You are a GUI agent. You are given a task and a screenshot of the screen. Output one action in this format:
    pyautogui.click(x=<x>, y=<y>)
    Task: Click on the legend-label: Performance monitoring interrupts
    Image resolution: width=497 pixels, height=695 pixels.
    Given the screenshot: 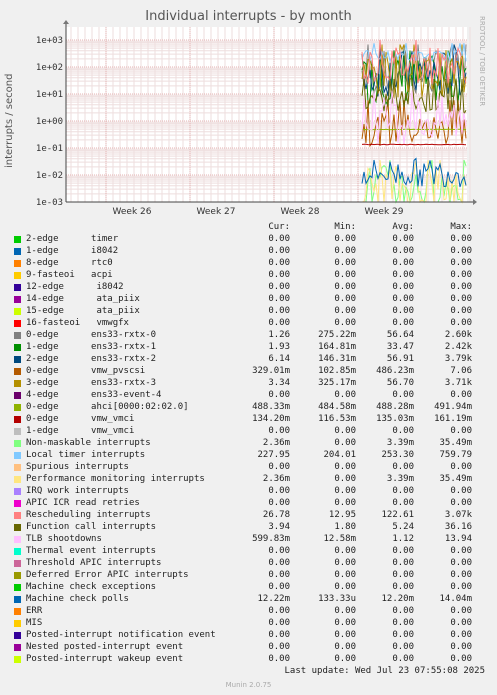 What is the action you would take?
    pyautogui.click(x=115, y=479)
    